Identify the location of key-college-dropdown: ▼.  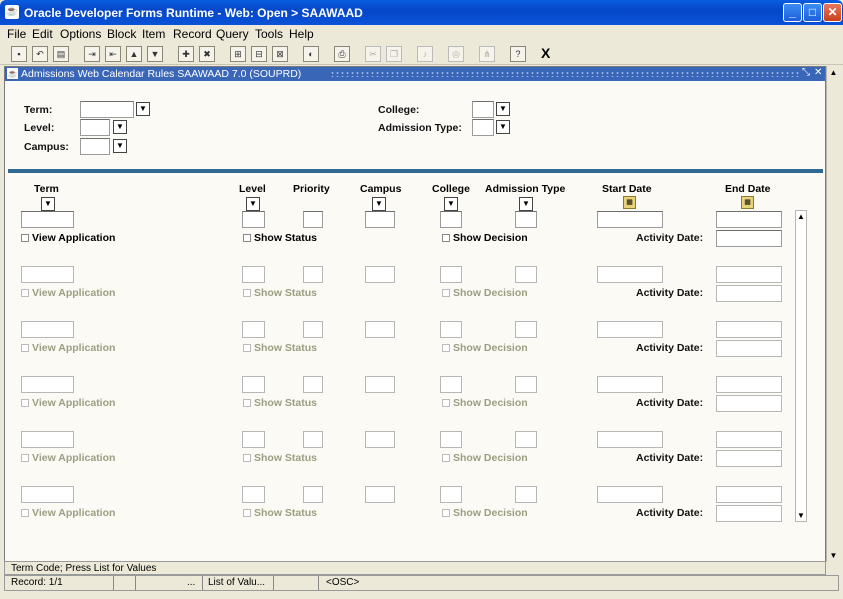
(503, 109).